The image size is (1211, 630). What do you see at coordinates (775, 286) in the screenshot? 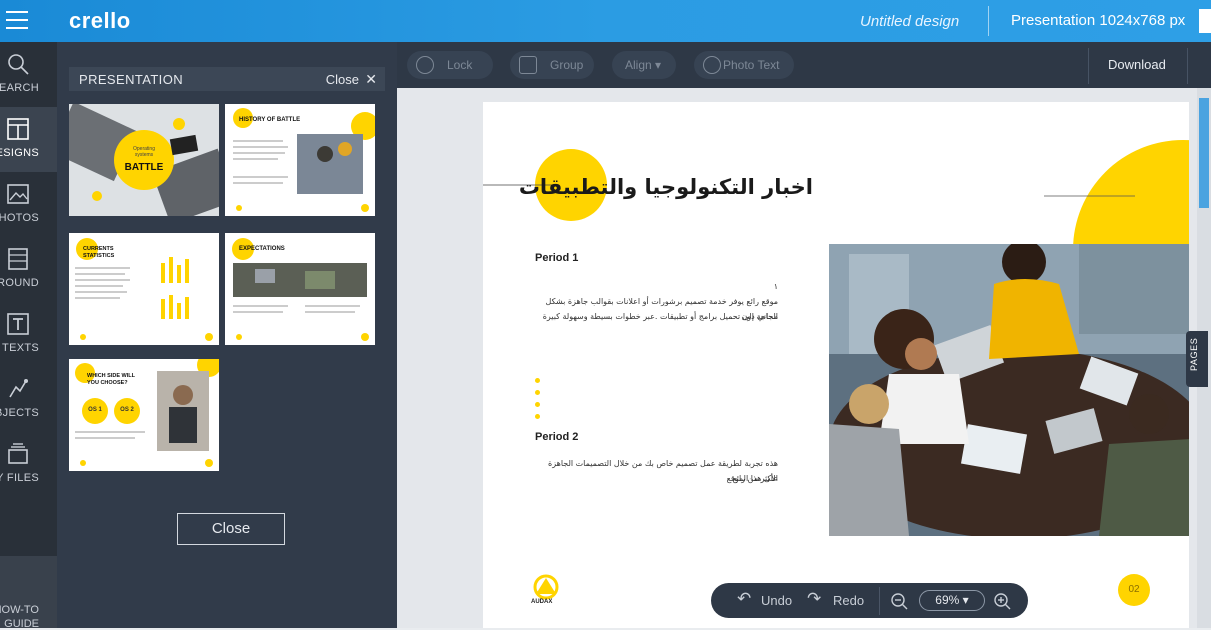
I see `period-1-mark: ١` at bounding box center [775, 286].